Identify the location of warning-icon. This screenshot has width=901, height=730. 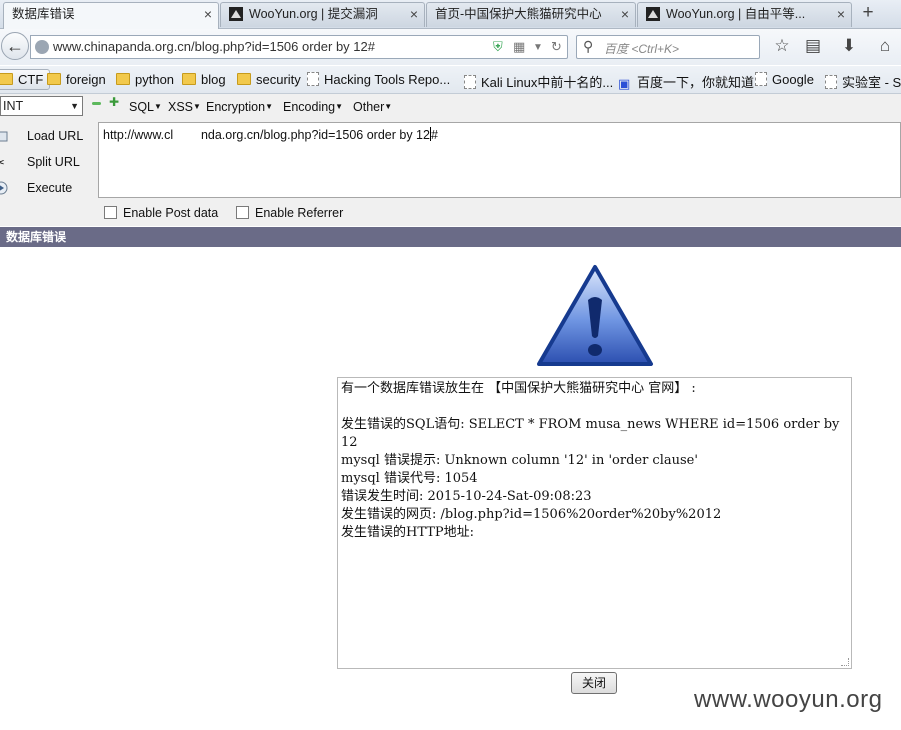
(595, 315).